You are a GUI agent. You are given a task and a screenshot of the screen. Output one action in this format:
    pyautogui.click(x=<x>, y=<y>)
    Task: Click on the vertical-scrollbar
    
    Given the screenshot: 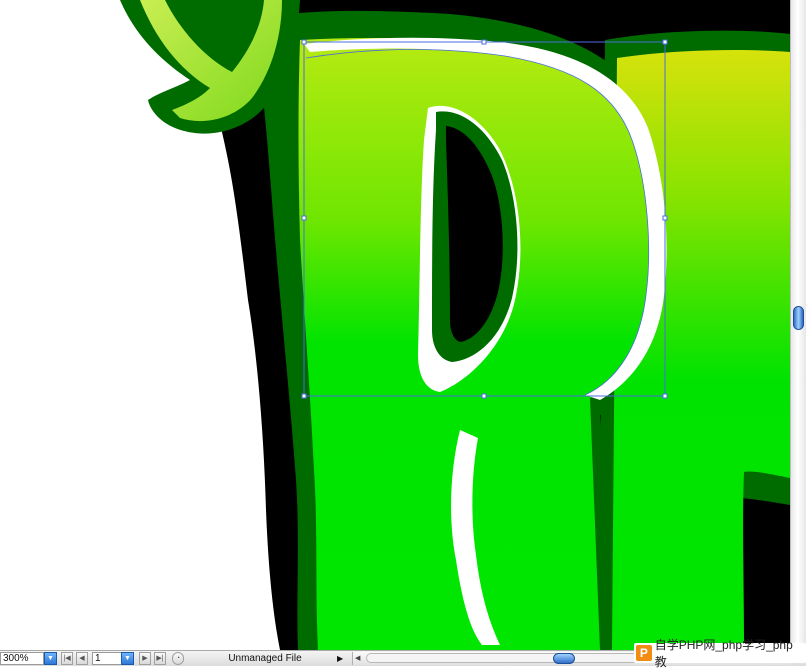 What is the action you would take?
    pyautogui.click(x=798, y=325)
    